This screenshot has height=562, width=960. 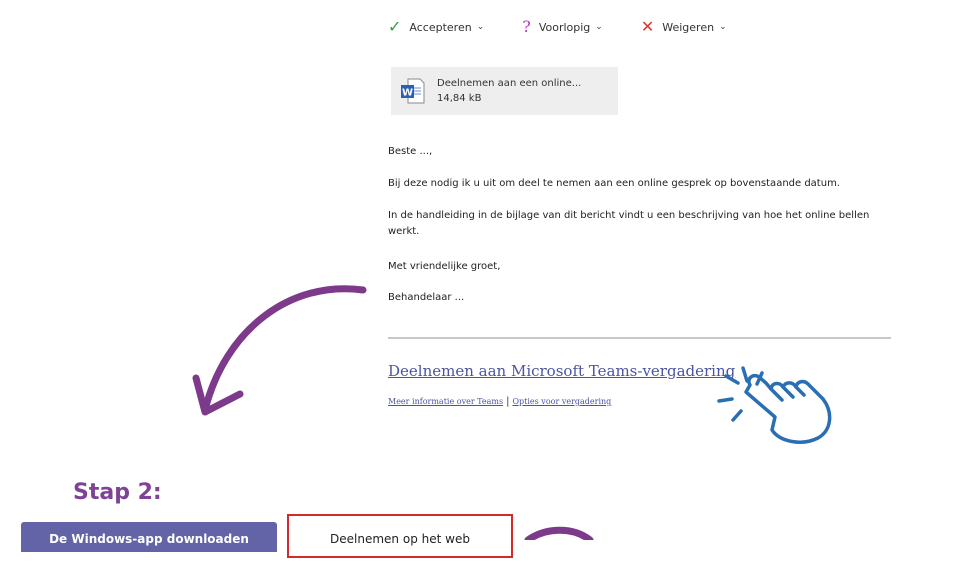 I want to click on curved-arrow-fragment-icon, so click(x=559, y=533).